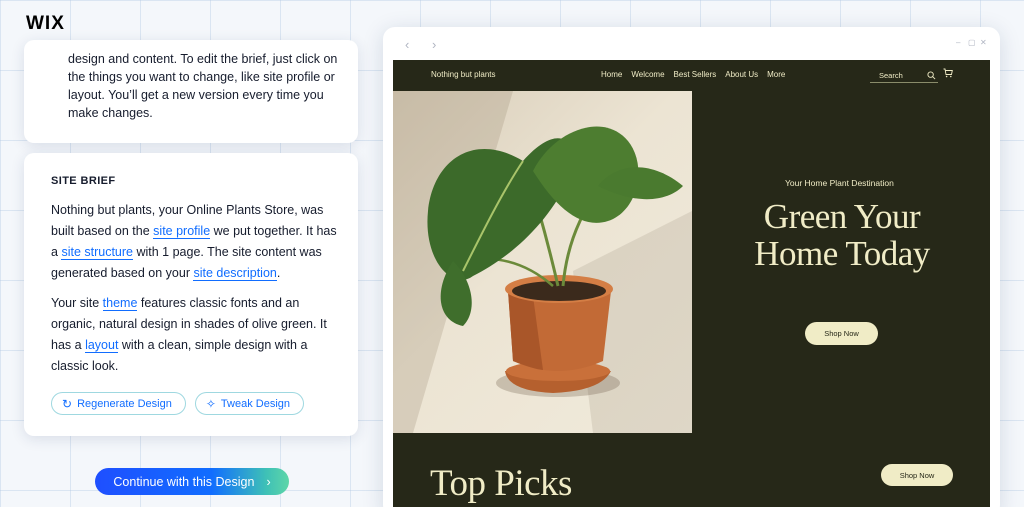 Image resolution: width=1024 pixels, height=507 pixels. I want to click on regenerate-label: Regenerate Design, so click(124, 403).